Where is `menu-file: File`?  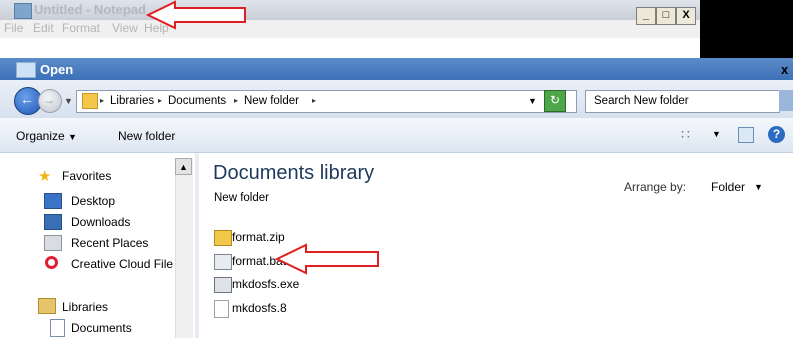 menu-file: File is located at coordinates (13, 28).